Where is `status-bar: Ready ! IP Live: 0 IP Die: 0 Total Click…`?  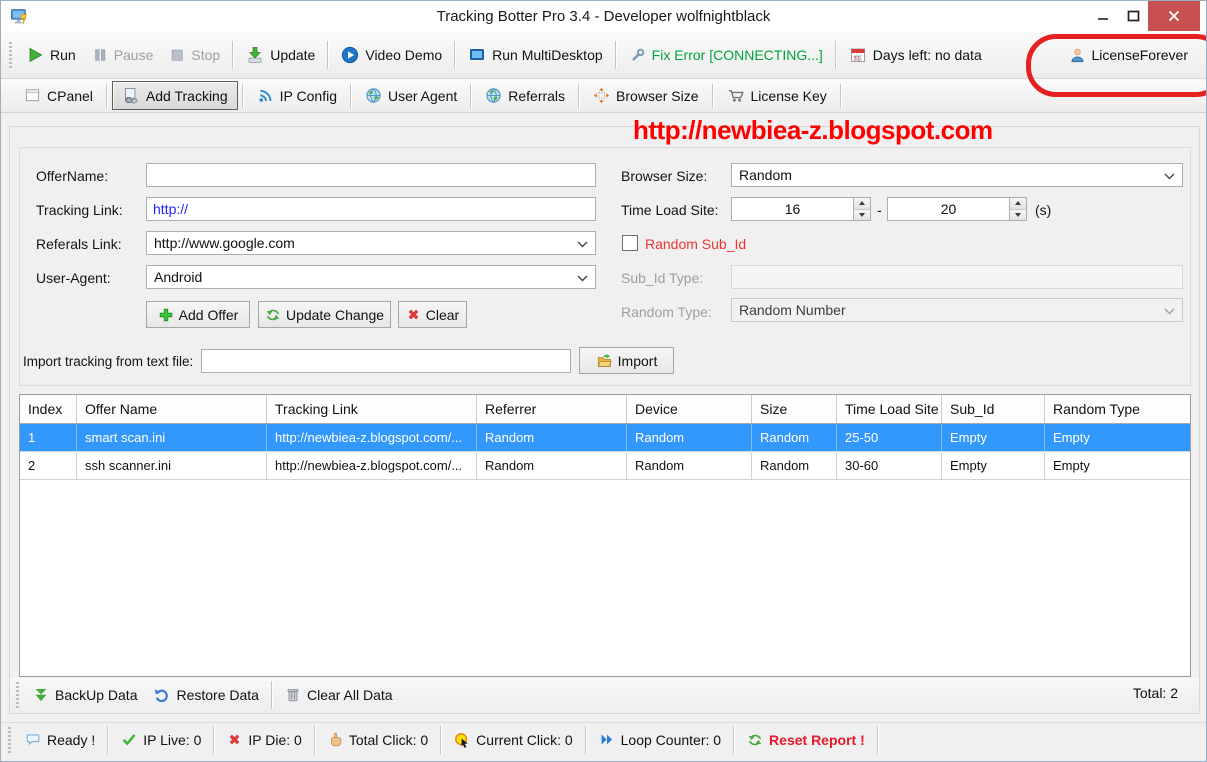
status-bar: Ready ! IP Live: 0 IP Die: 0 Total Click… is located at coordinates (604, 739).